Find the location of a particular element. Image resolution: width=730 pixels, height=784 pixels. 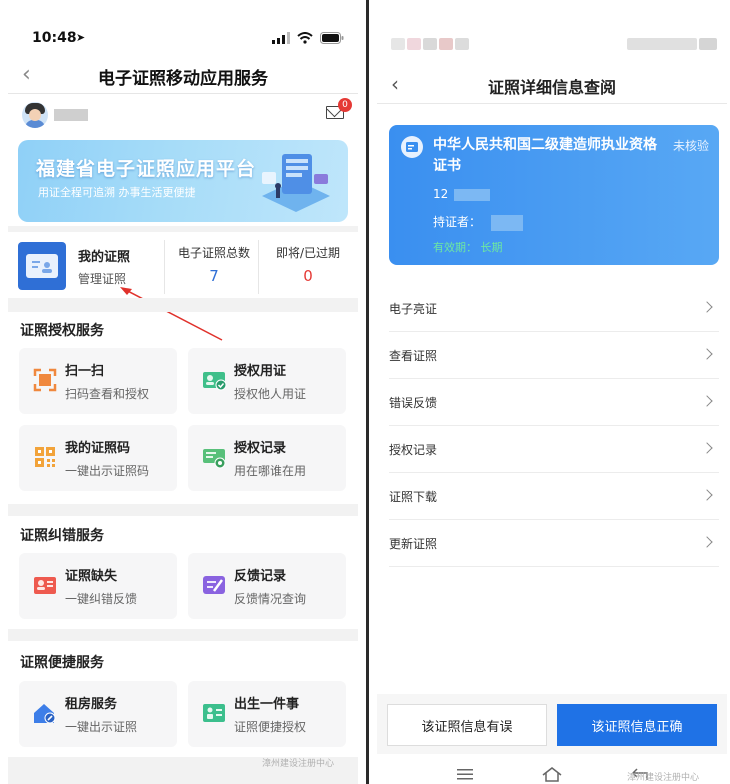

banner-illustration is located at coordinates (296, 183).